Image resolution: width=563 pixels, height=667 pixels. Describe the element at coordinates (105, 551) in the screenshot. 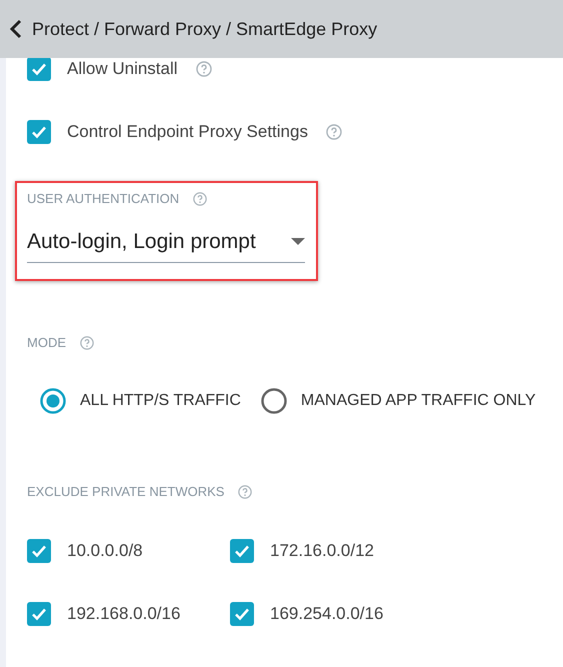

I see `network-label: 10.0.0.0/8` at that location.